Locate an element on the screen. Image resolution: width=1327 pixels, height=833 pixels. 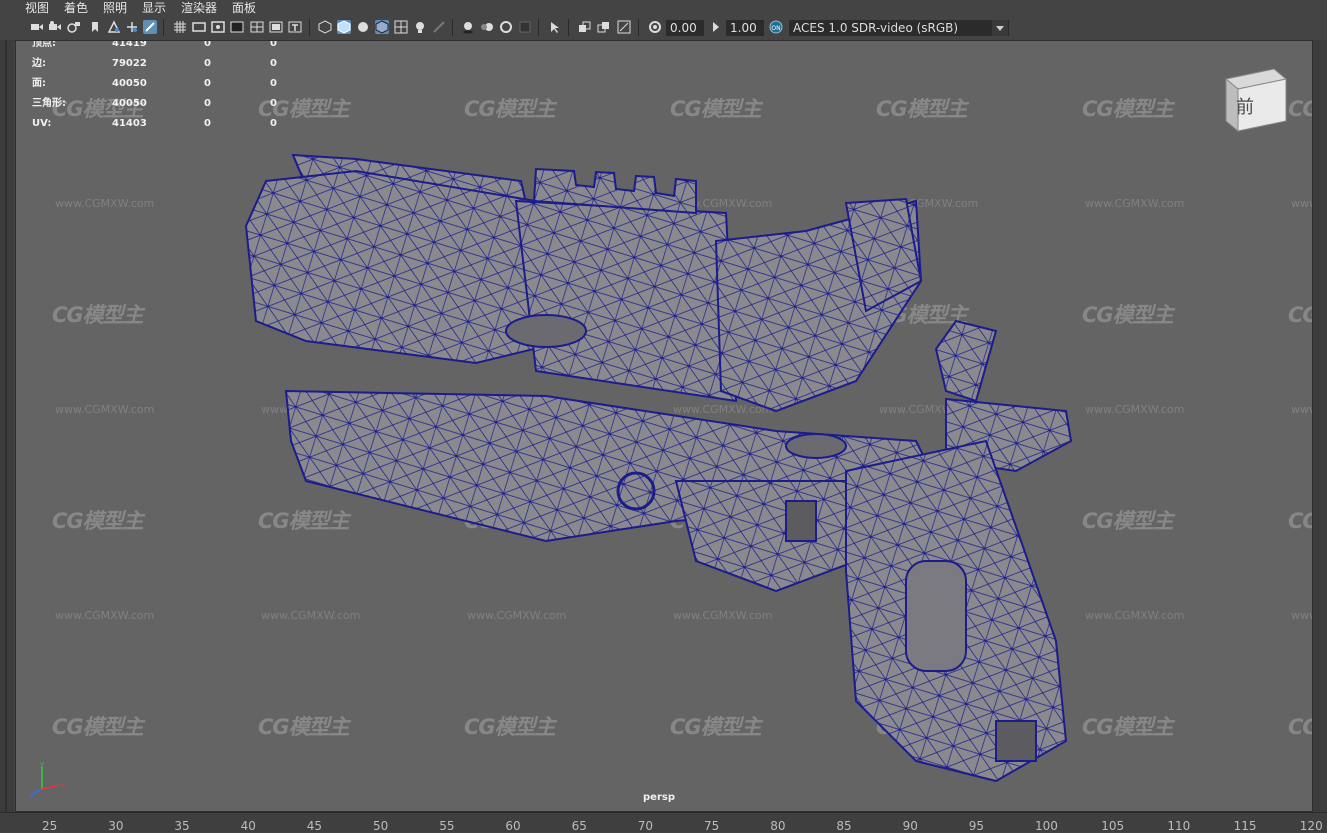
anti-aliasing-icon is located at coordinates (506, 27).